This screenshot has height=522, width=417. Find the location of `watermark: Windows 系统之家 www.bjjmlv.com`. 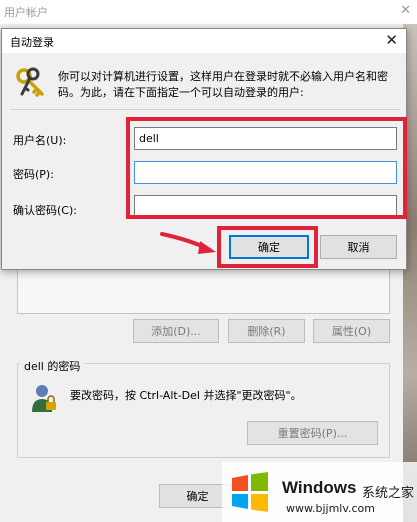

watermark: Windows 系统之家 www.bjjmlv.com is located at coordinates (319, 492).